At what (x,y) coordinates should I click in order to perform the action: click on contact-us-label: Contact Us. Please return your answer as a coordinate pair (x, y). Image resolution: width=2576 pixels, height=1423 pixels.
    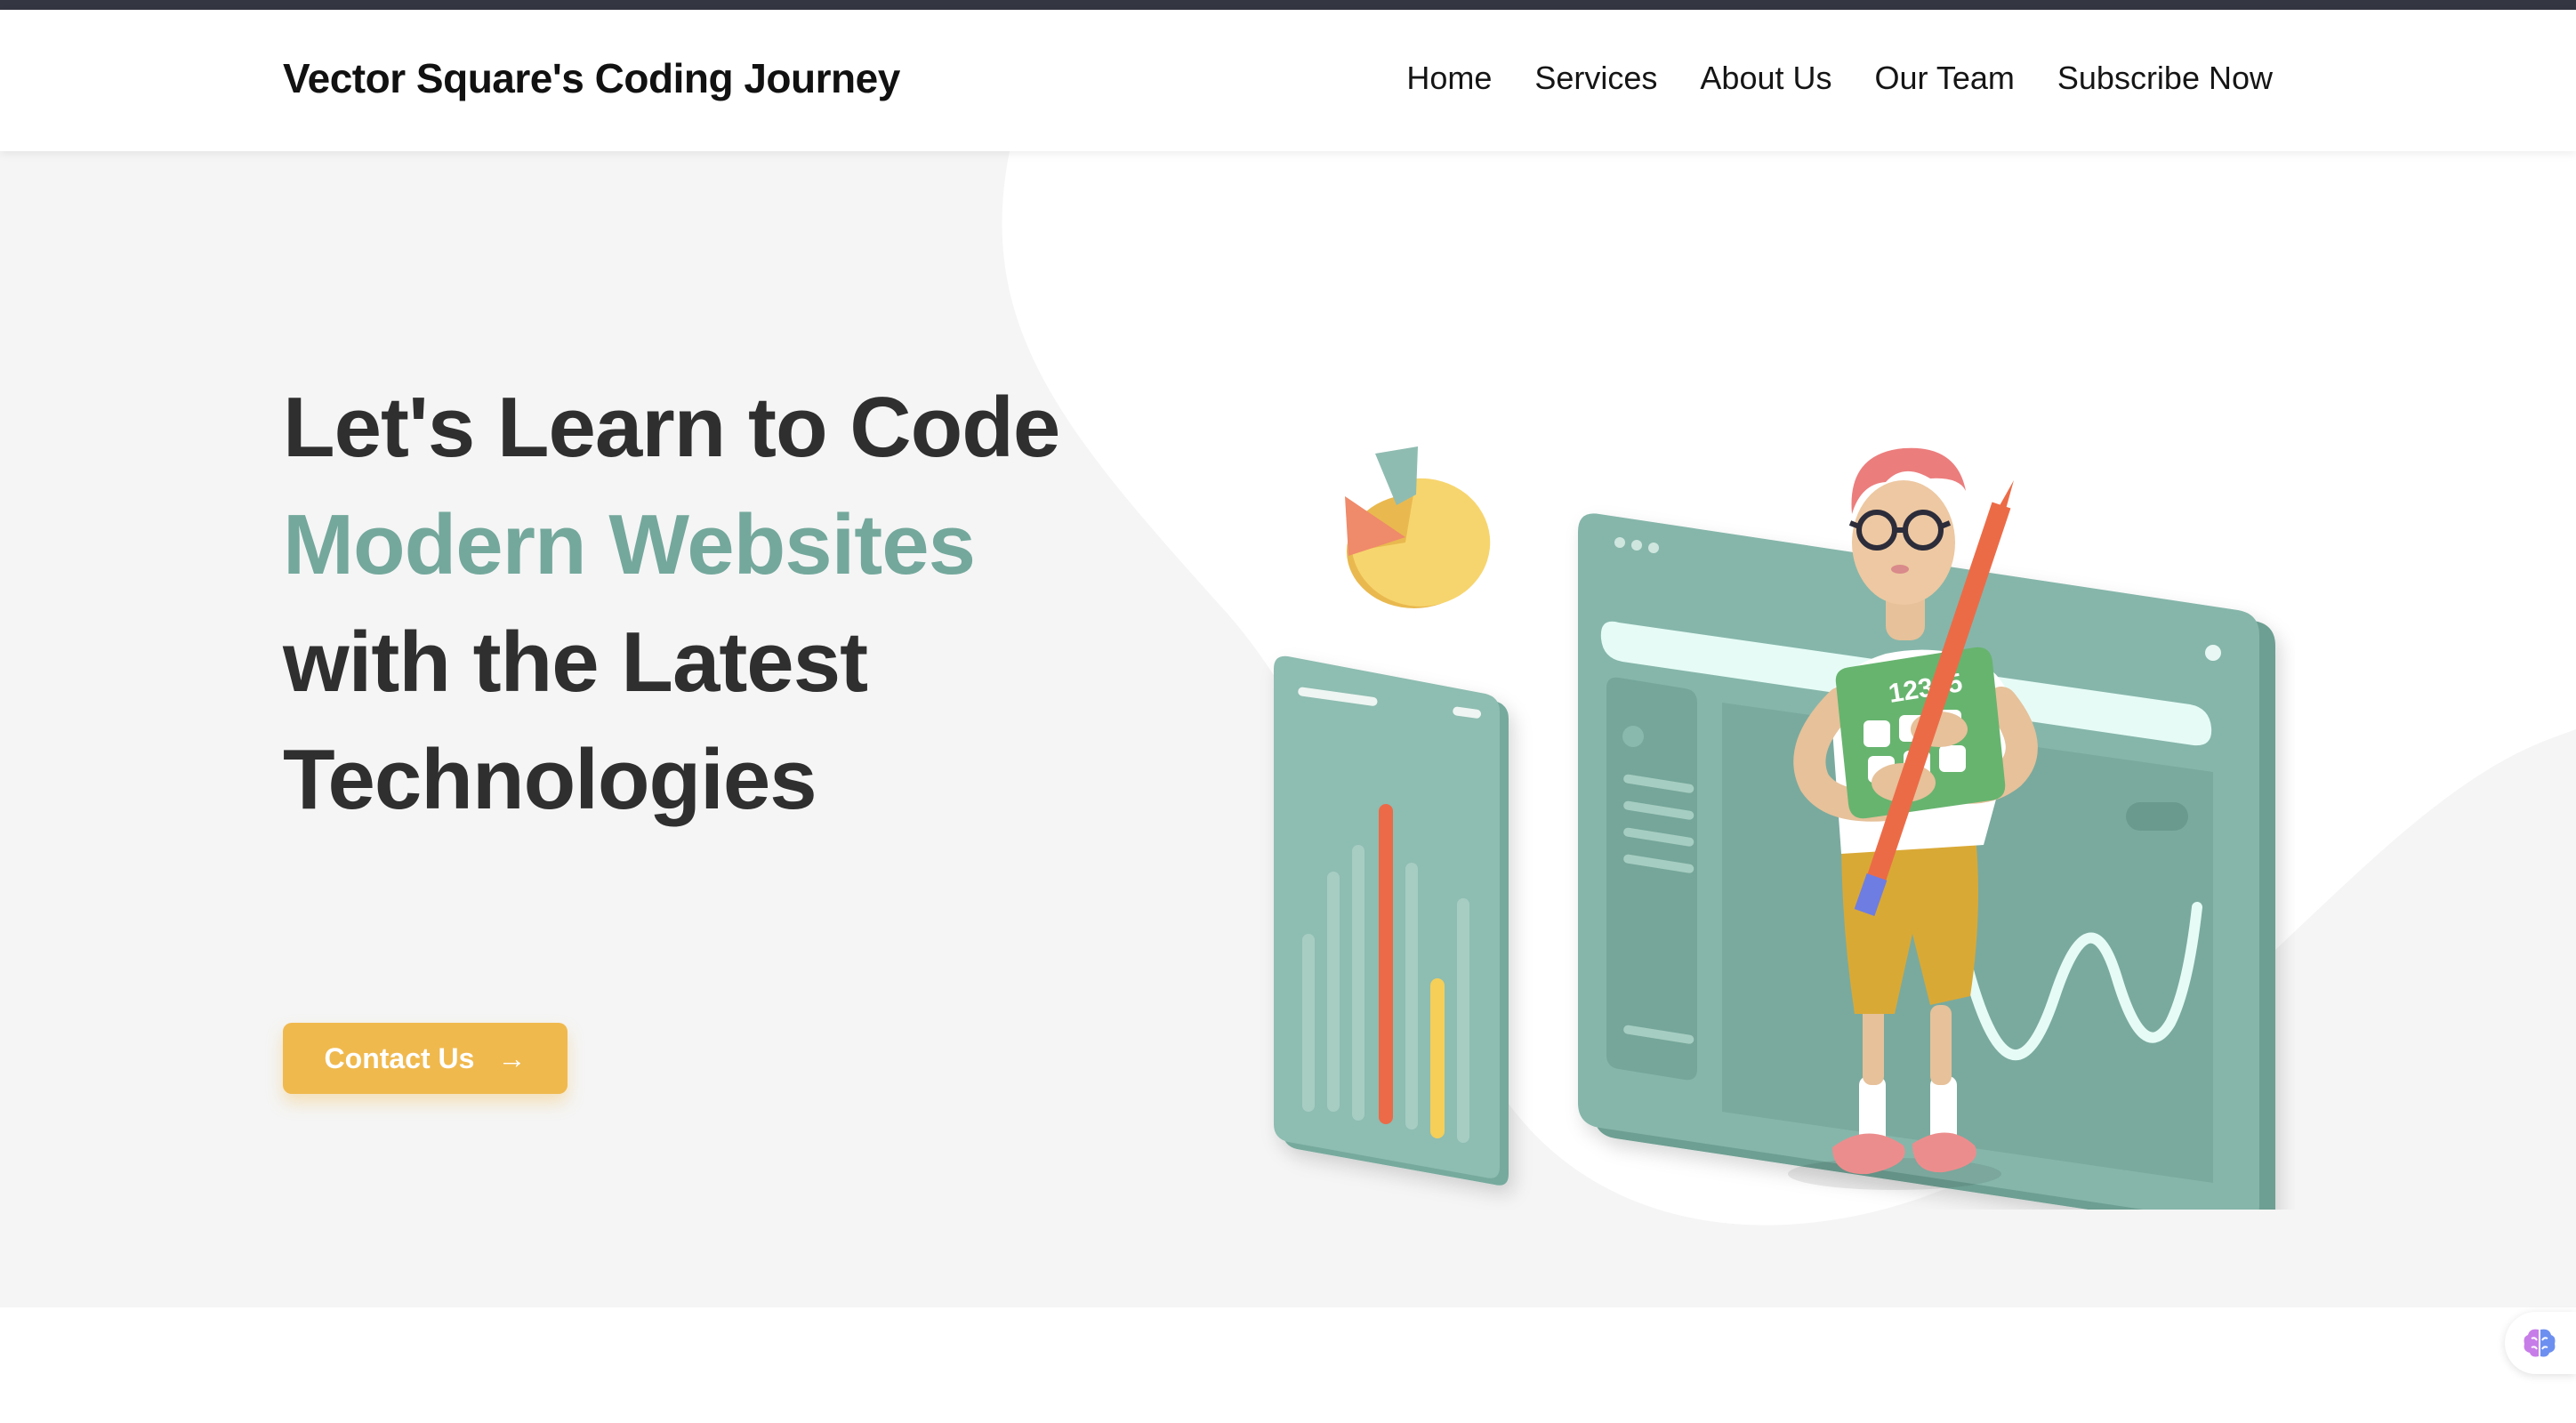
    Looking at the image, I should click on (399, 1057).